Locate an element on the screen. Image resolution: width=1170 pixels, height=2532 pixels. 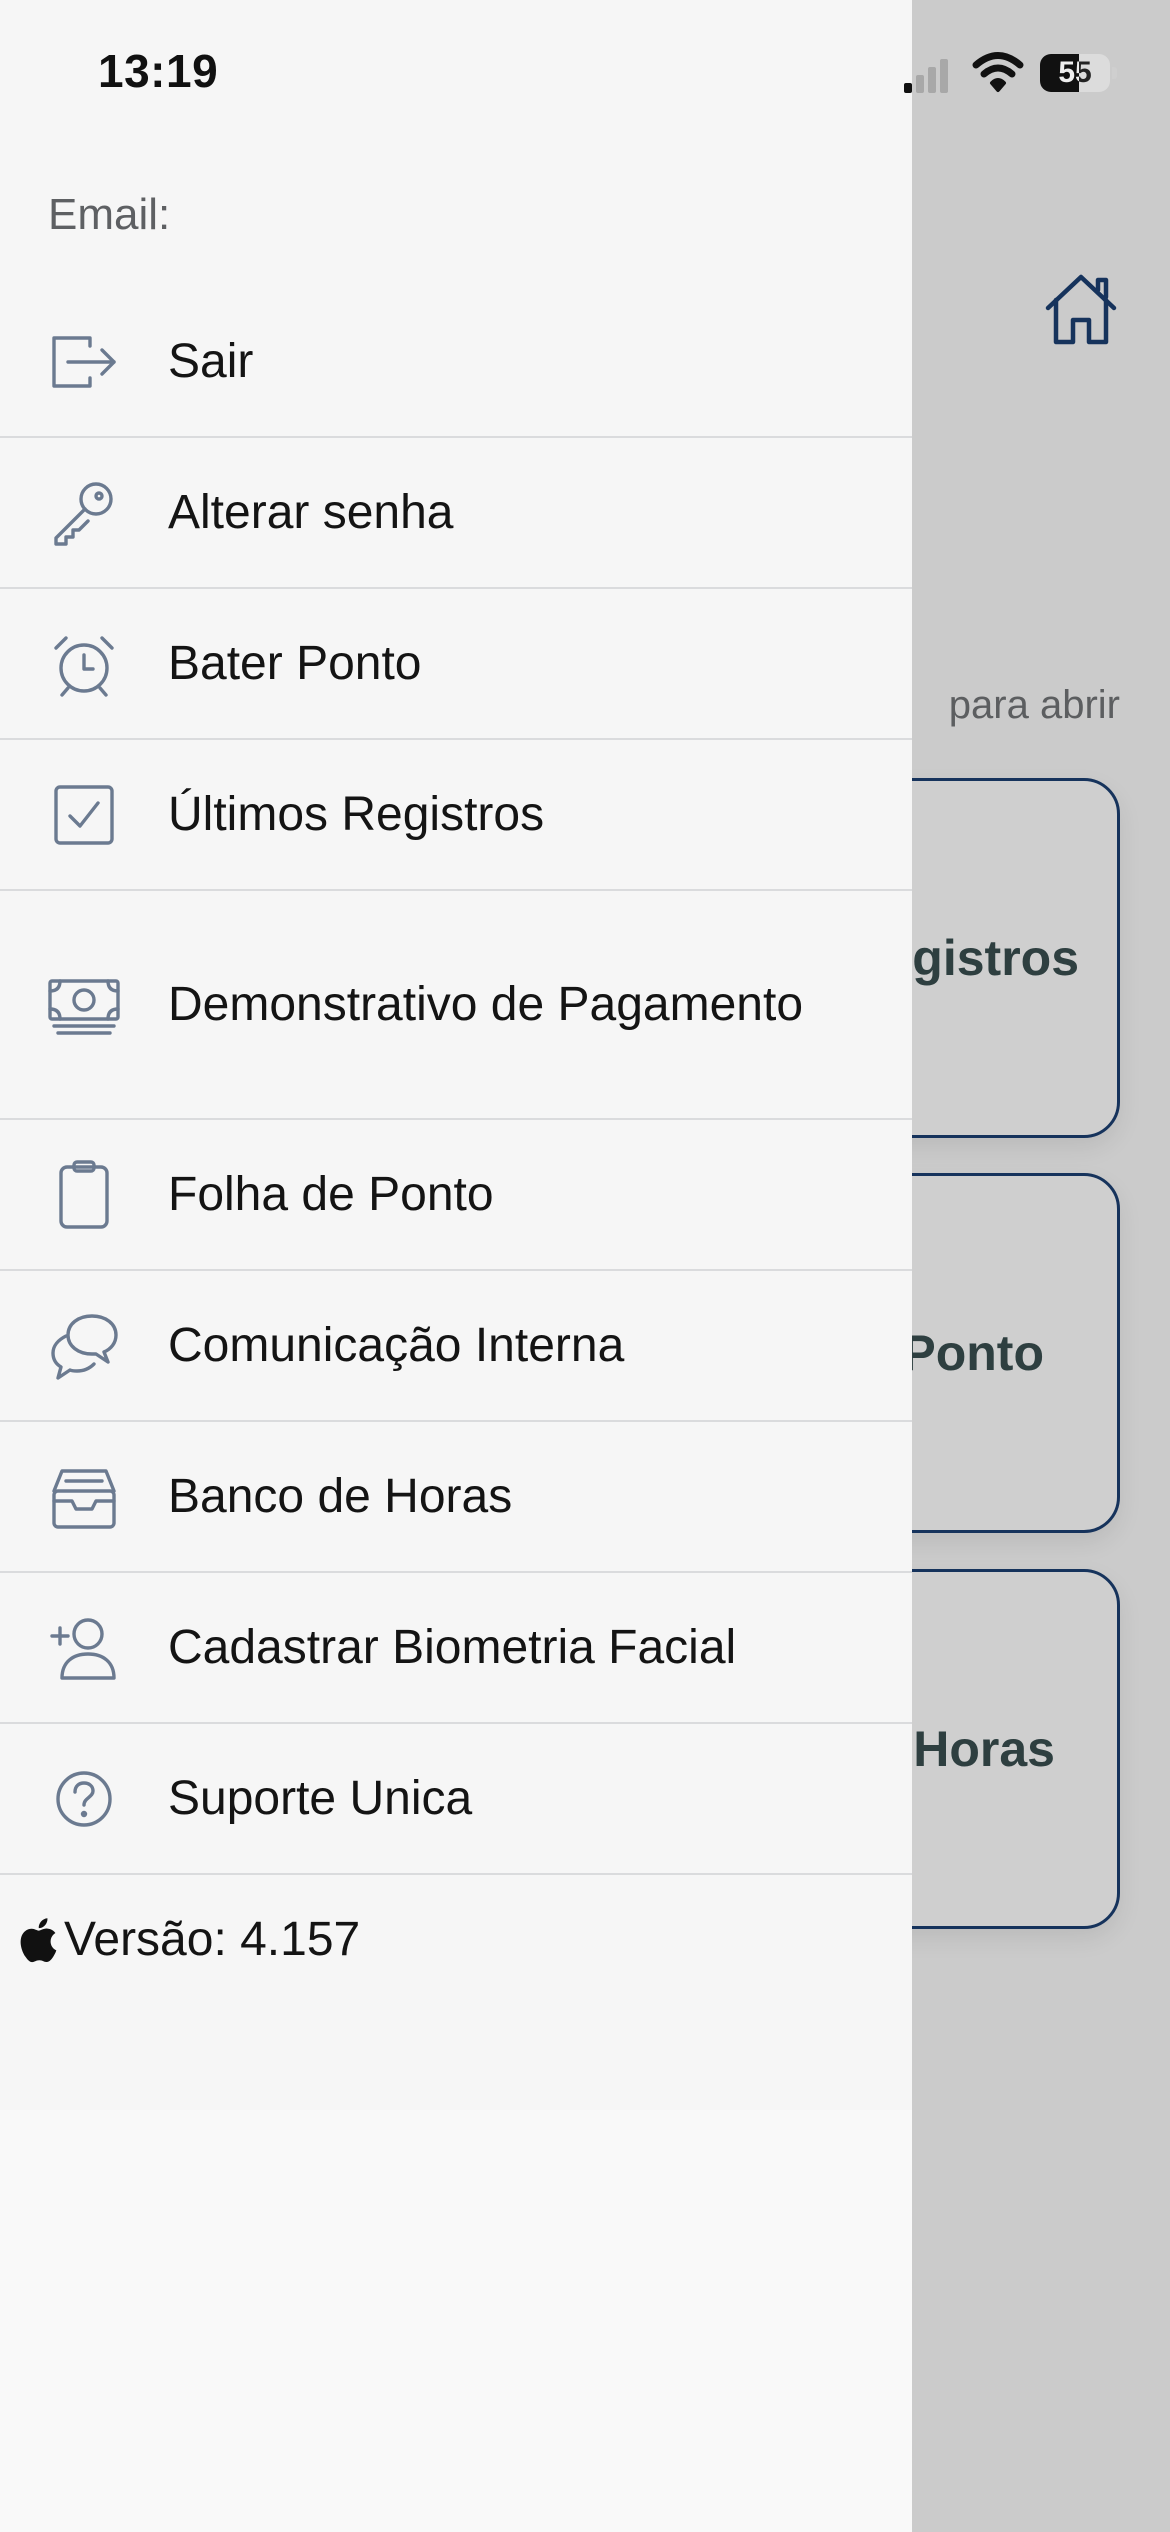
battery-icon: 55 is located at coordinates (1075, 73).